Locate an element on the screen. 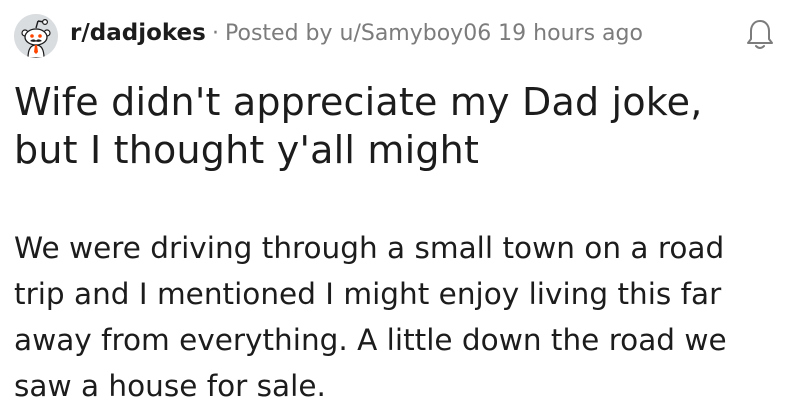 The image size is (787, 412). snoo-avatar-icon is located at coordinates (36, 36).